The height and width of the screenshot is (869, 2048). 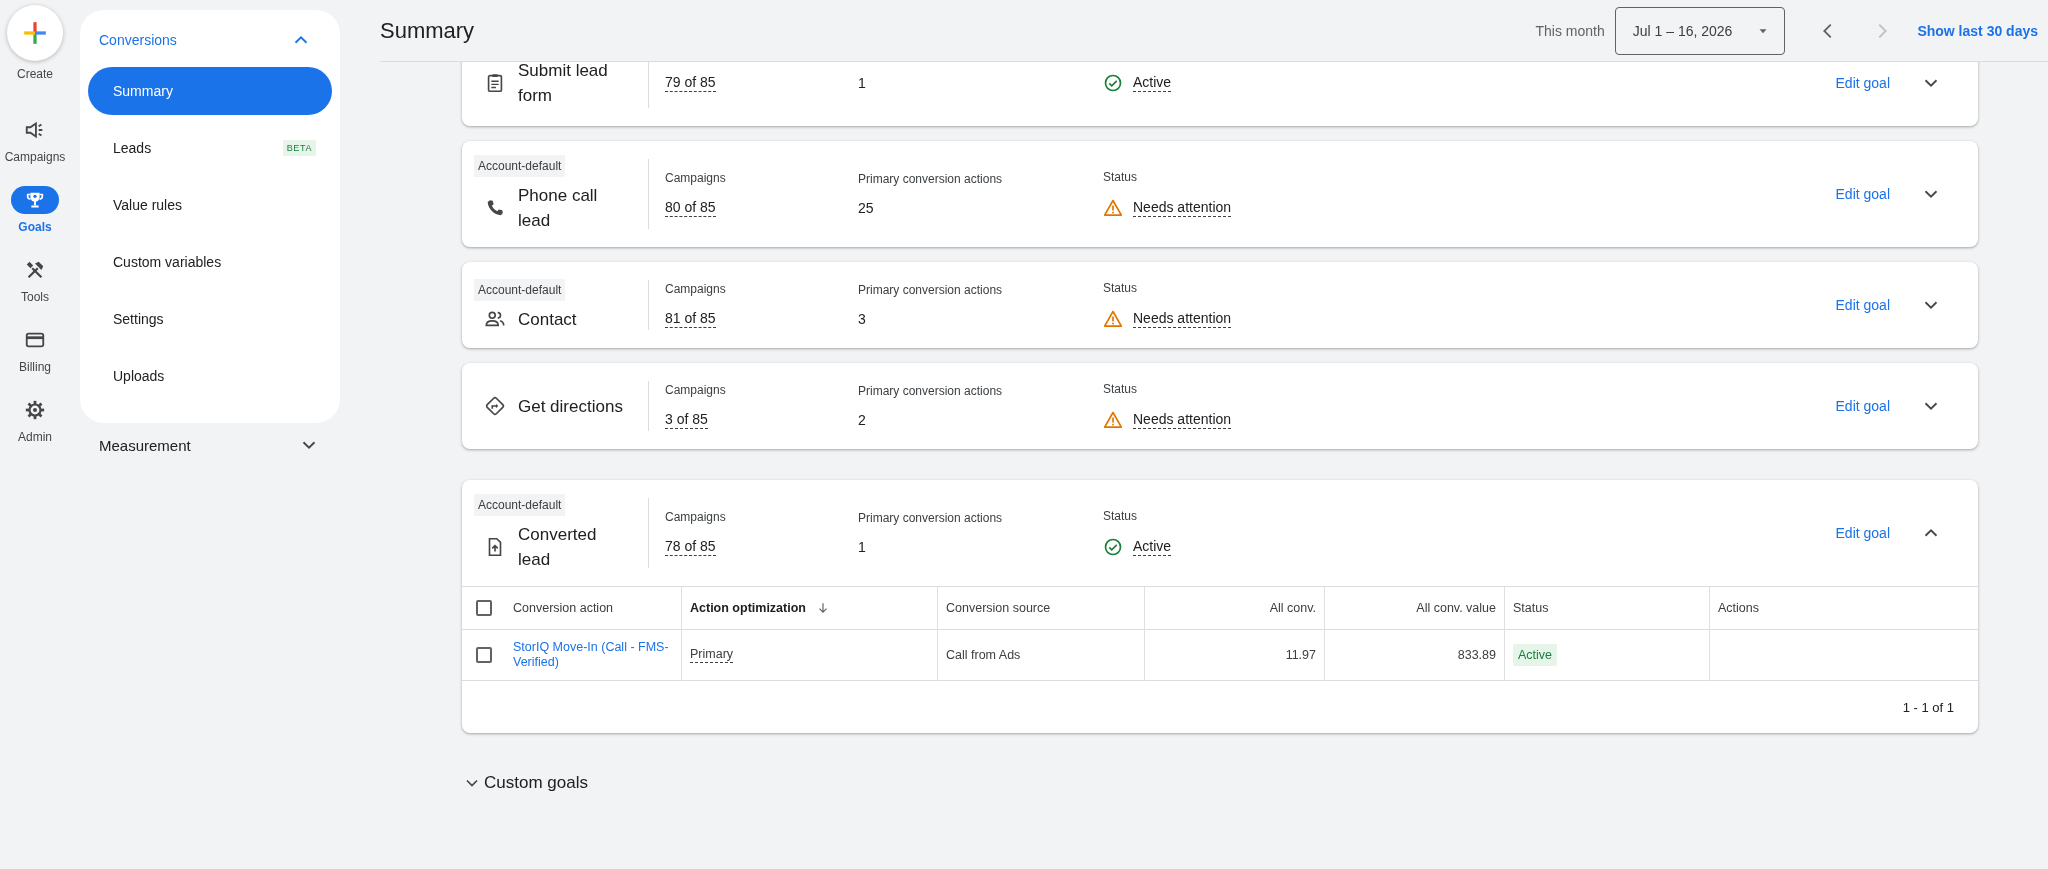 What do you see at coordinates (35, 367) in the screenshot?
I see `rail-label: Billing` at bounding box center [35, 367].